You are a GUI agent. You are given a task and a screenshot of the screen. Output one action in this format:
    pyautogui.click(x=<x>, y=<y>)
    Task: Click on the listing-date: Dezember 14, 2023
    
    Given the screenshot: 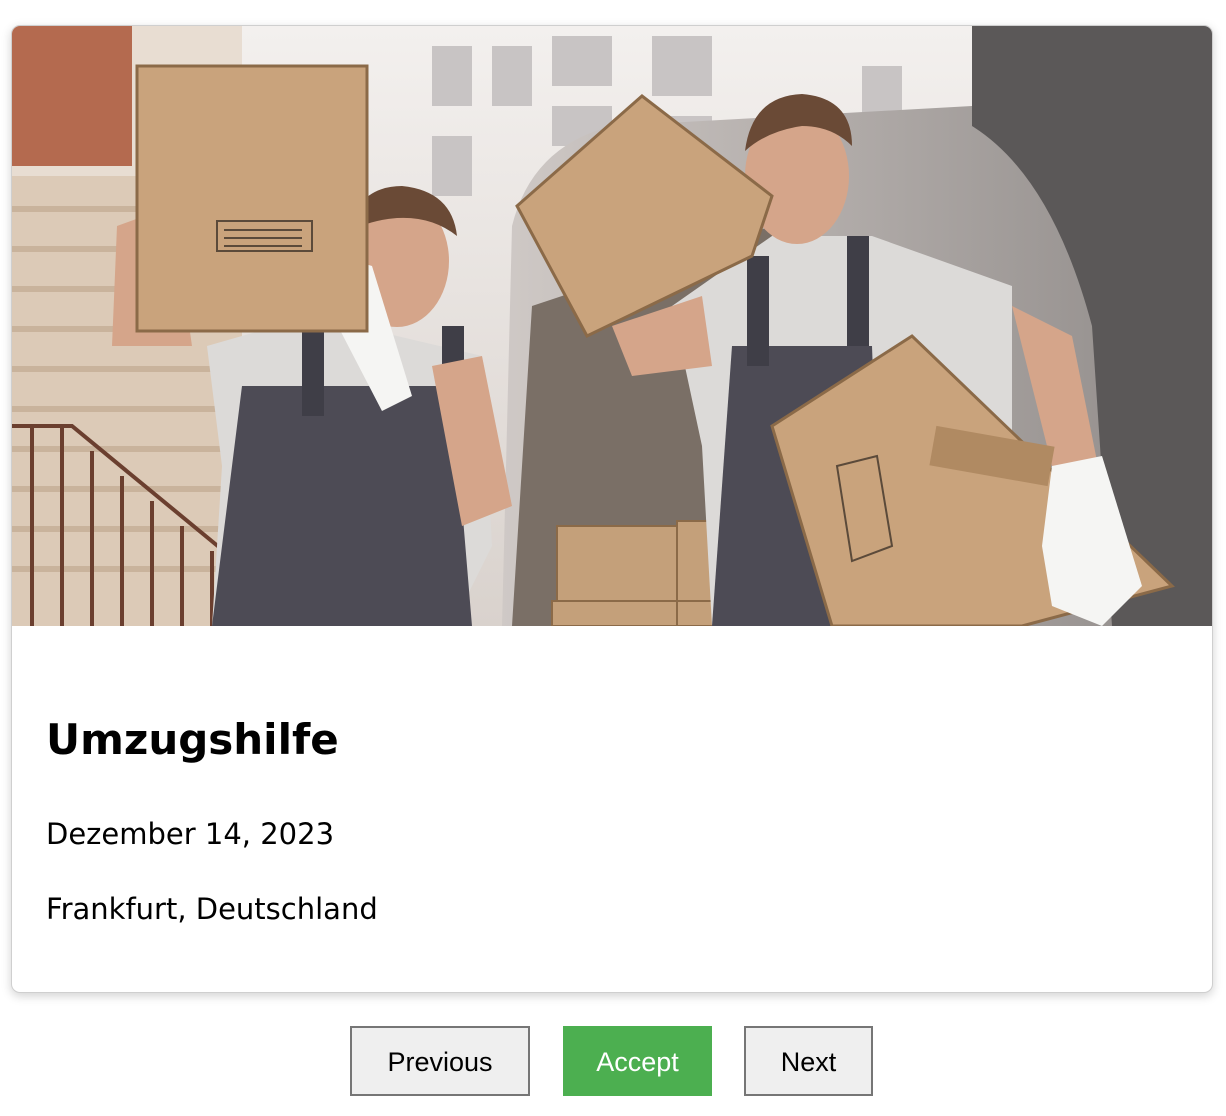 What is the action you would take?
    pyautogui.click(x=190, y=834)
    